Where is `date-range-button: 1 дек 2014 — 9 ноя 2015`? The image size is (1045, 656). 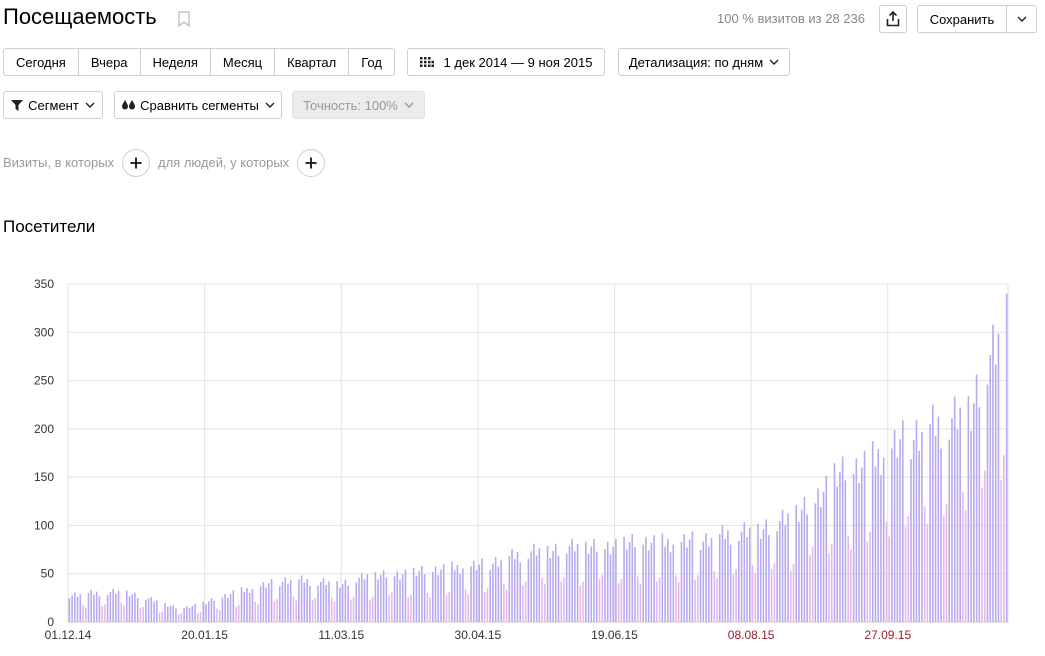
date-range-button: 1 дек 2014 — 9 ноя 2015 is located at coordinates (506, 62).